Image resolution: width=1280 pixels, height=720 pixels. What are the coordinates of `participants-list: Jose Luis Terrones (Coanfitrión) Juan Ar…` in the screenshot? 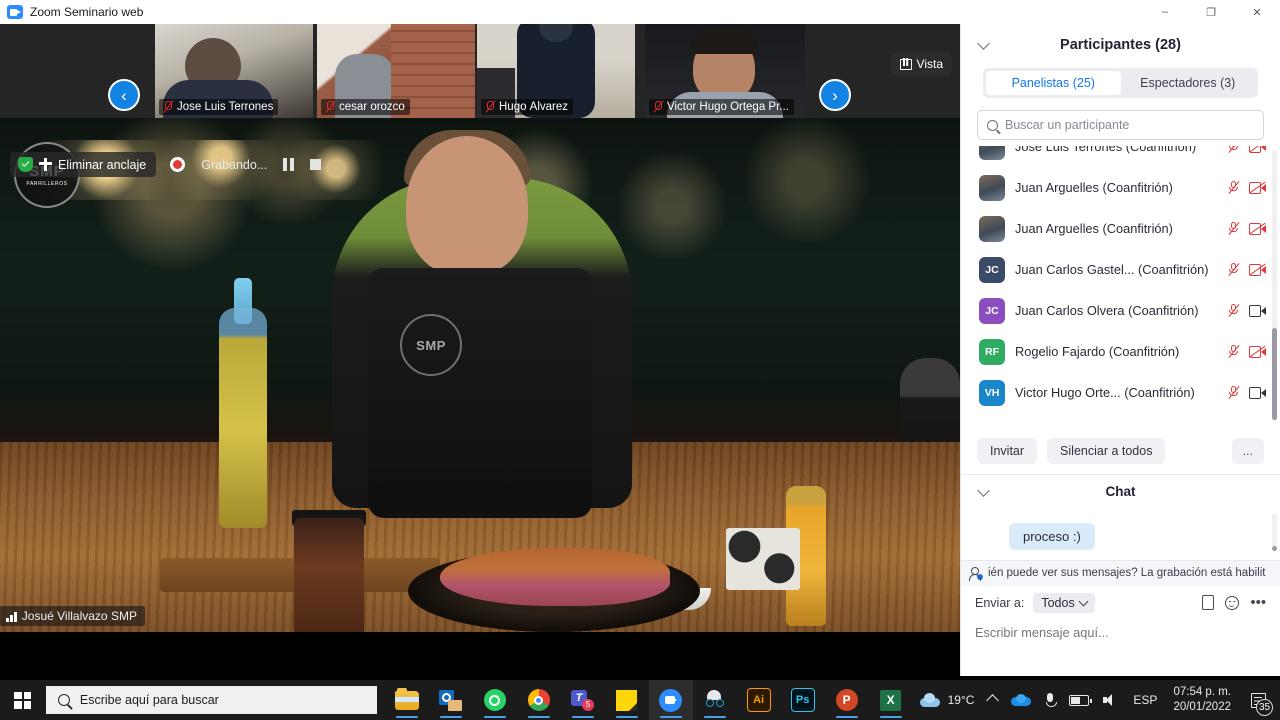 It's located at (1120, 286).